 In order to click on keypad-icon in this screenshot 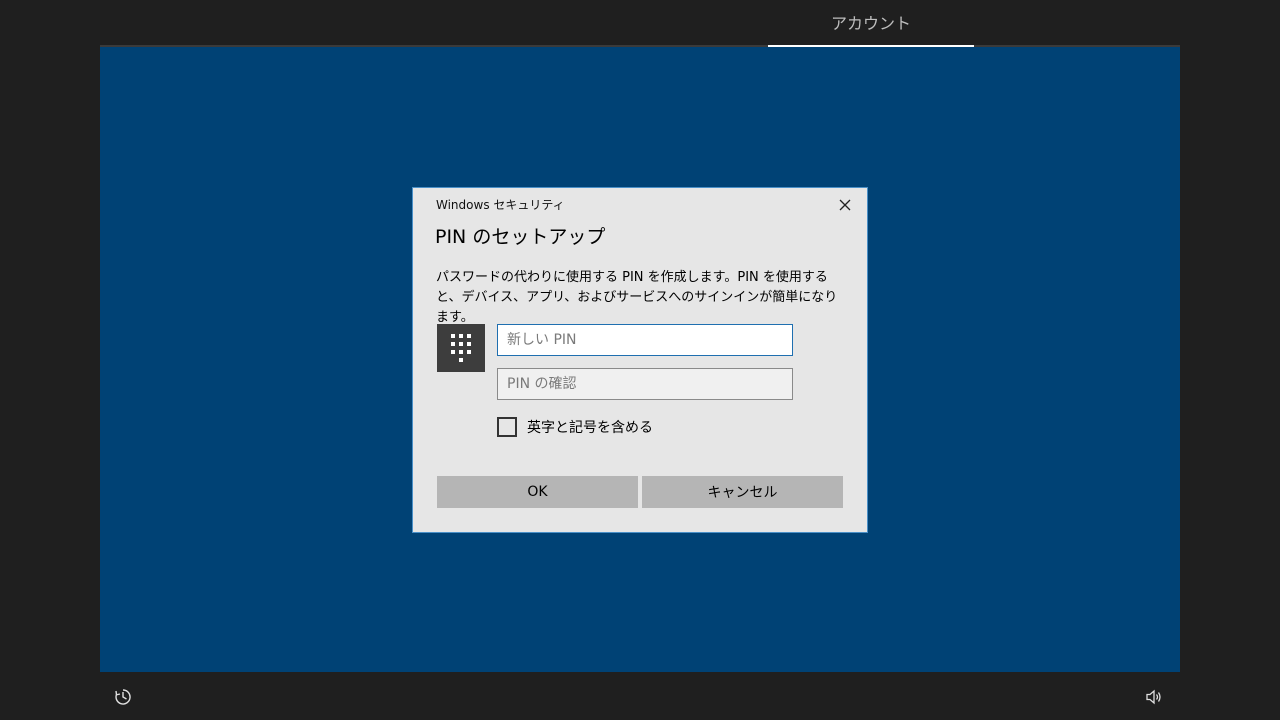, I will do `click(461, 348)`.